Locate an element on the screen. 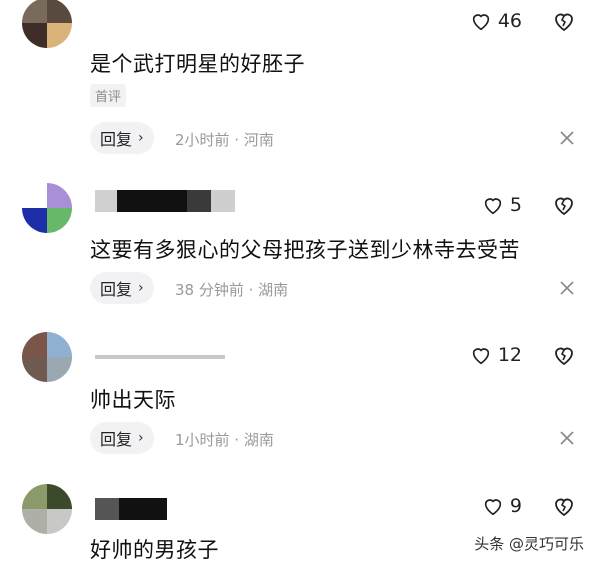 The width and height of the screenshot is (600, 566). like-button: 46 is located at coordinates (496, 21).